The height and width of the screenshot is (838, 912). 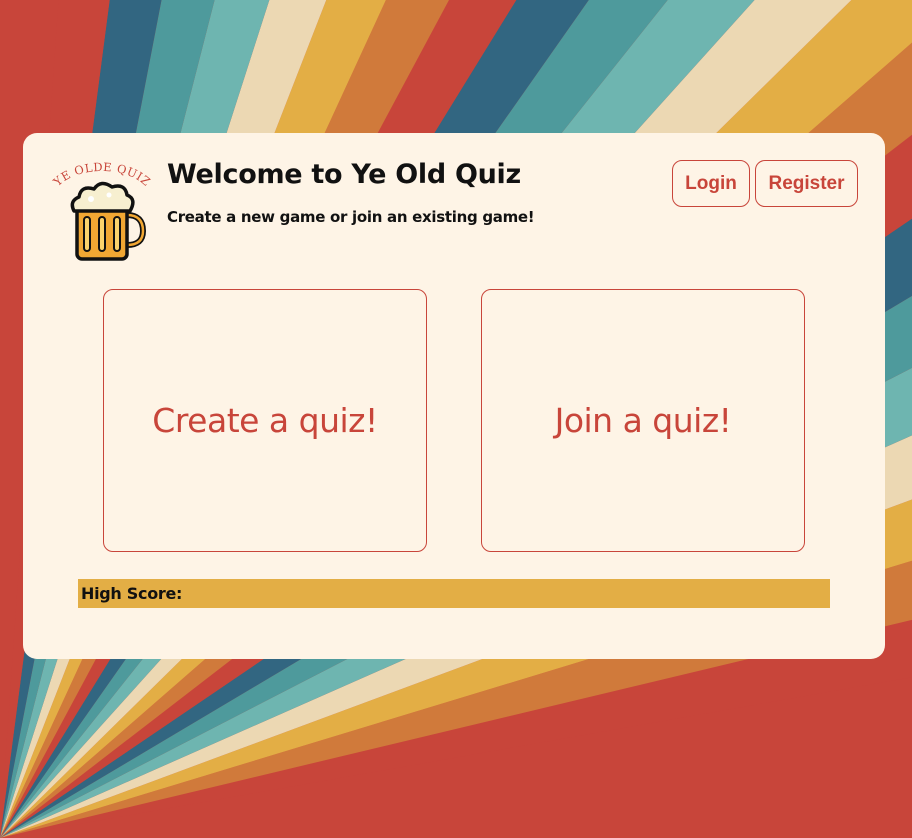 I want to click on logo: YE OLDE QUIZ, so click(x=101, y=210).